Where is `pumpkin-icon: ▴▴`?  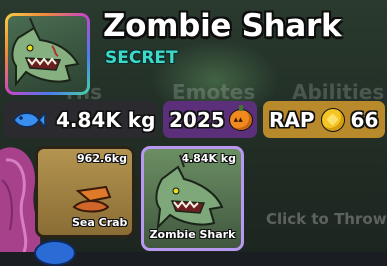
pumpkin-icon: ▴▴ is located at coordinates (240, 117).